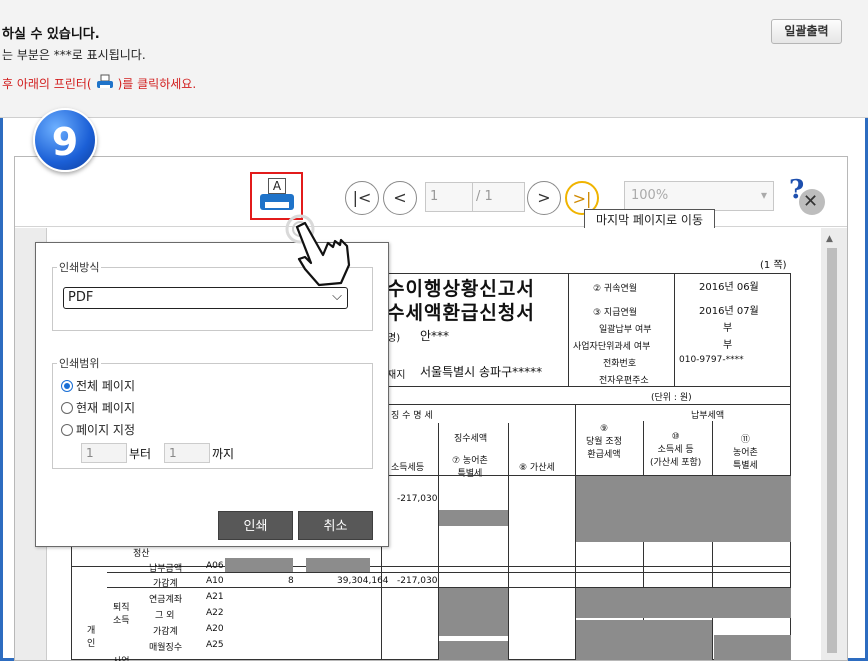 This screenshot has width=868, height=661. I want to click on close-icon: ✕, so click(810, 201).